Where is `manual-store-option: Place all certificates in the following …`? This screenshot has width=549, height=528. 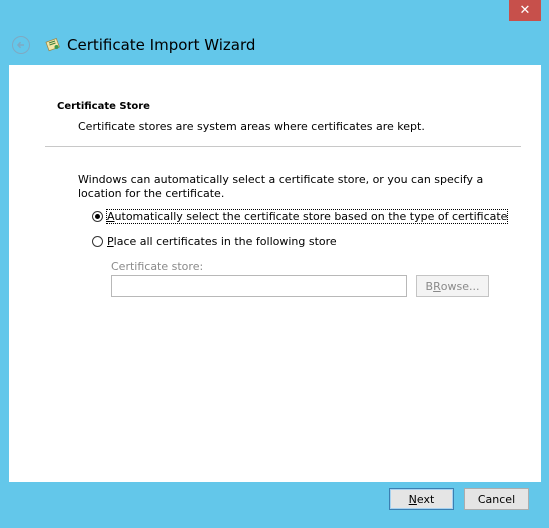
manual-store-option: Place all certificates in the following … is located at coordinates (214, 241).